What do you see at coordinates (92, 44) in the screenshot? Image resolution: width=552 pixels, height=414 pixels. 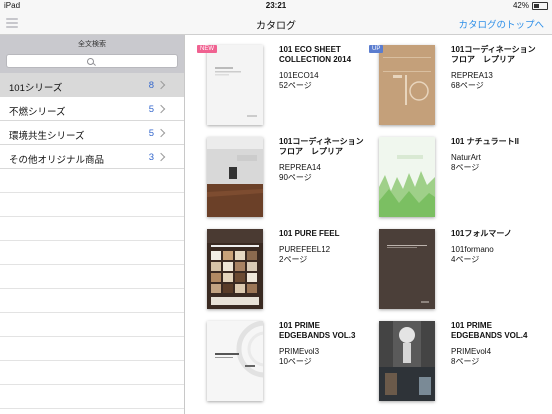 I see `search-label: 全文検索` at bounding box center [92, 44].